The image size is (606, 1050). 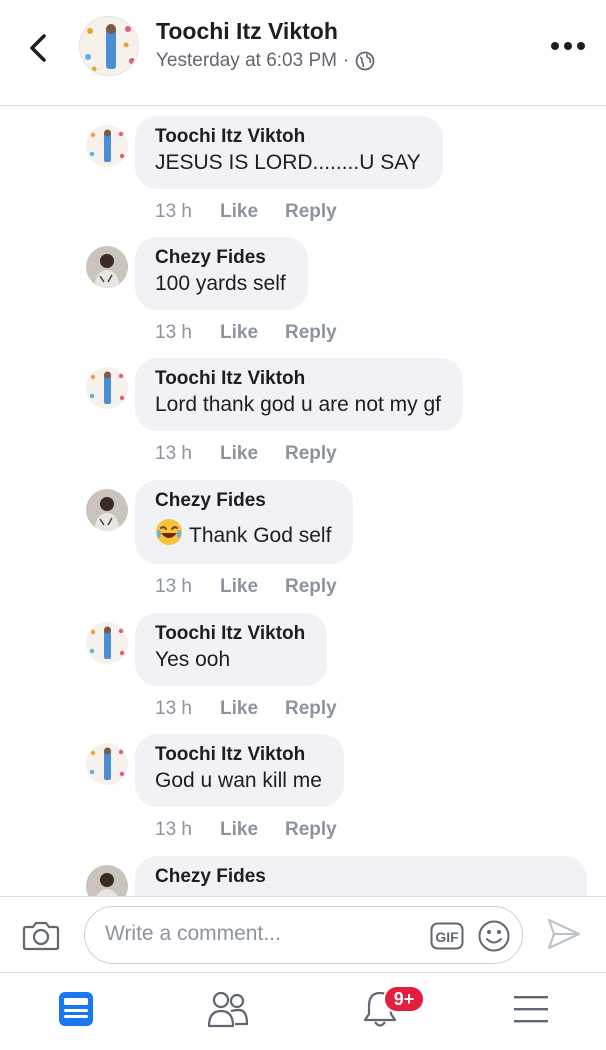 I want to click on comment-bubble: Toochi Itz Viktoh God u wan kill me, so click(x=239, y=770).